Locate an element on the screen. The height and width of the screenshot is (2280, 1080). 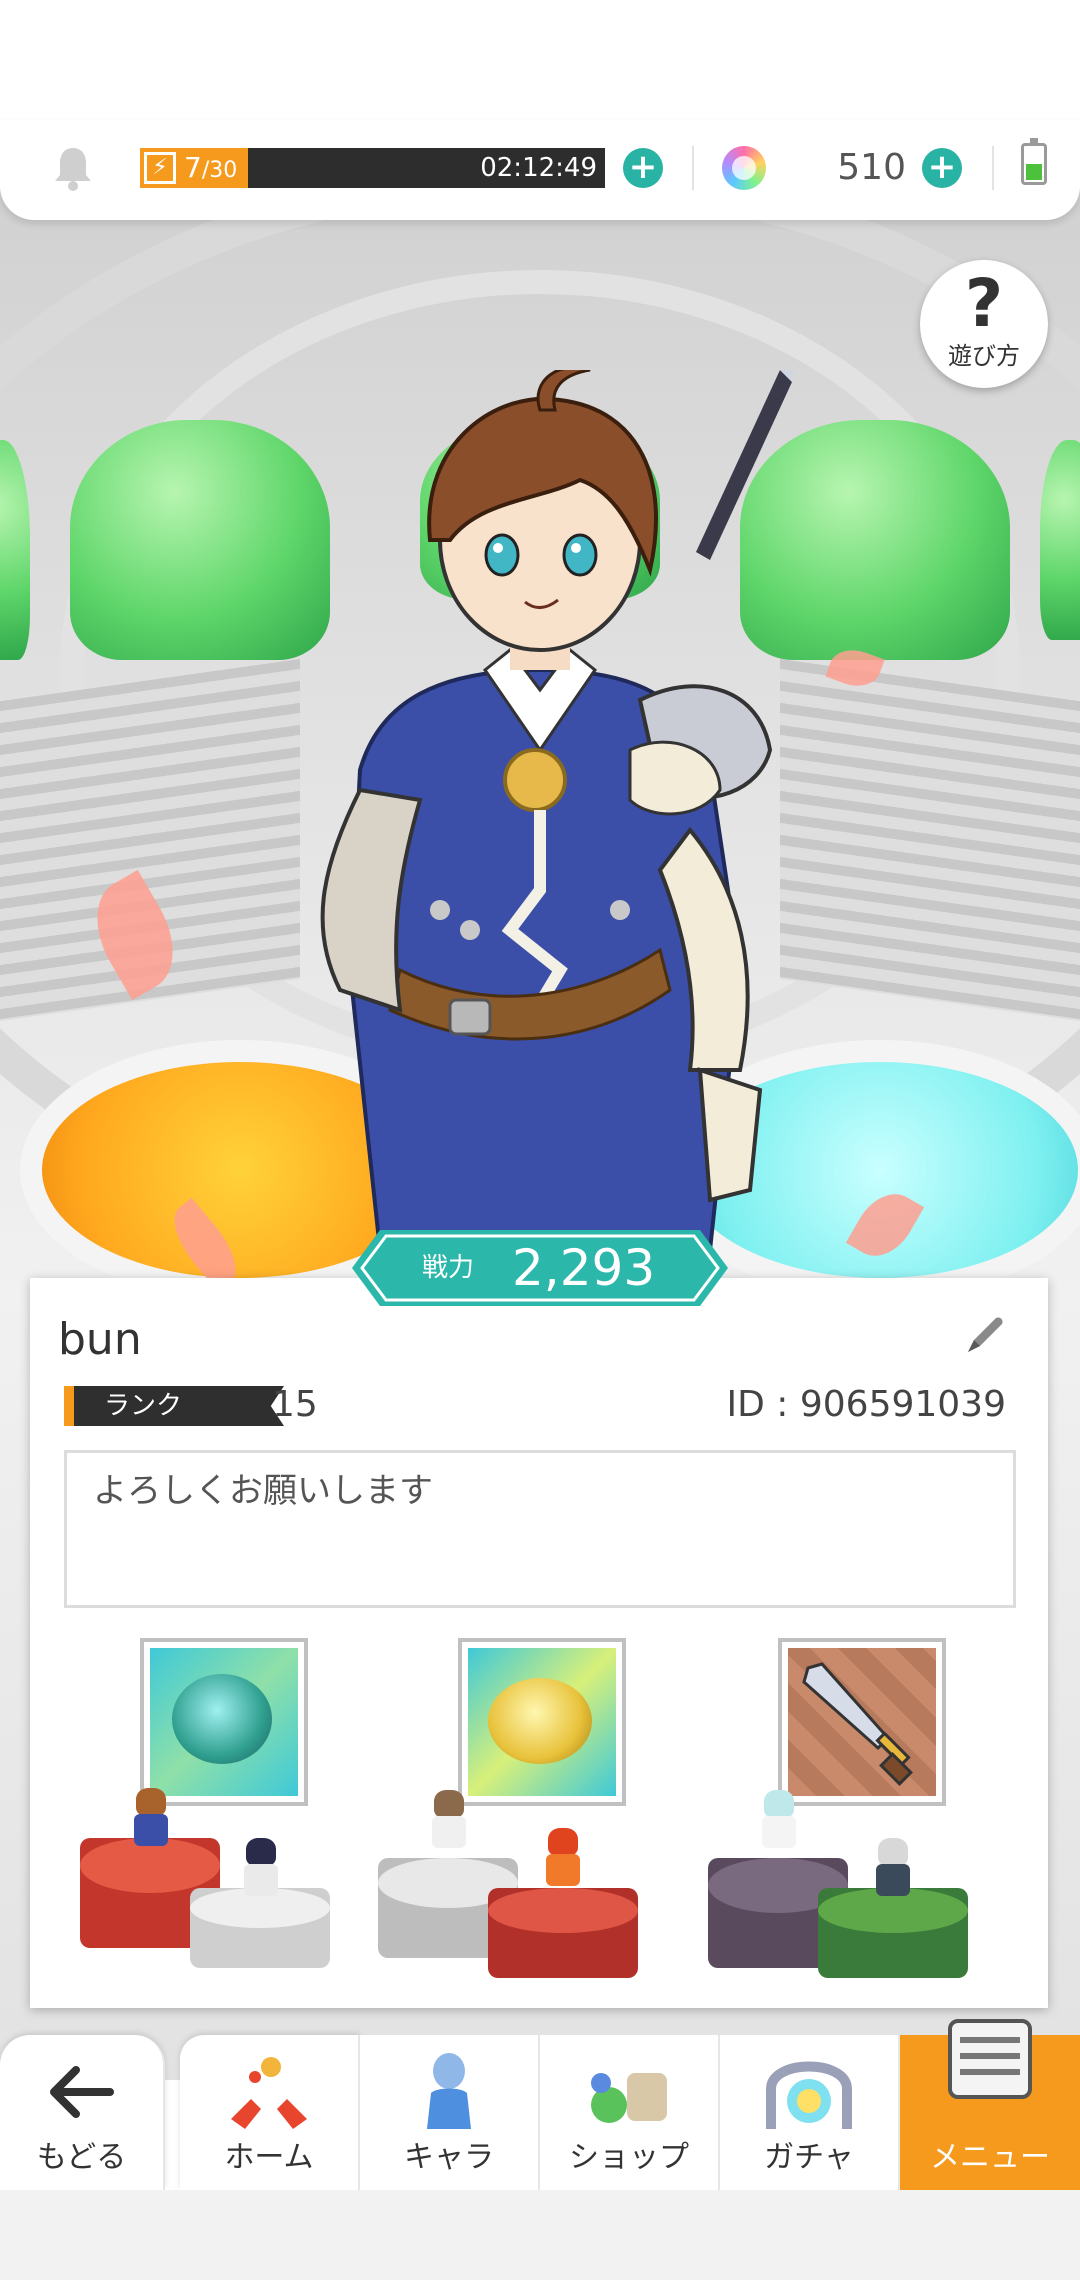
green-orb-weapon-icon is located at coordinates (222, 1719).